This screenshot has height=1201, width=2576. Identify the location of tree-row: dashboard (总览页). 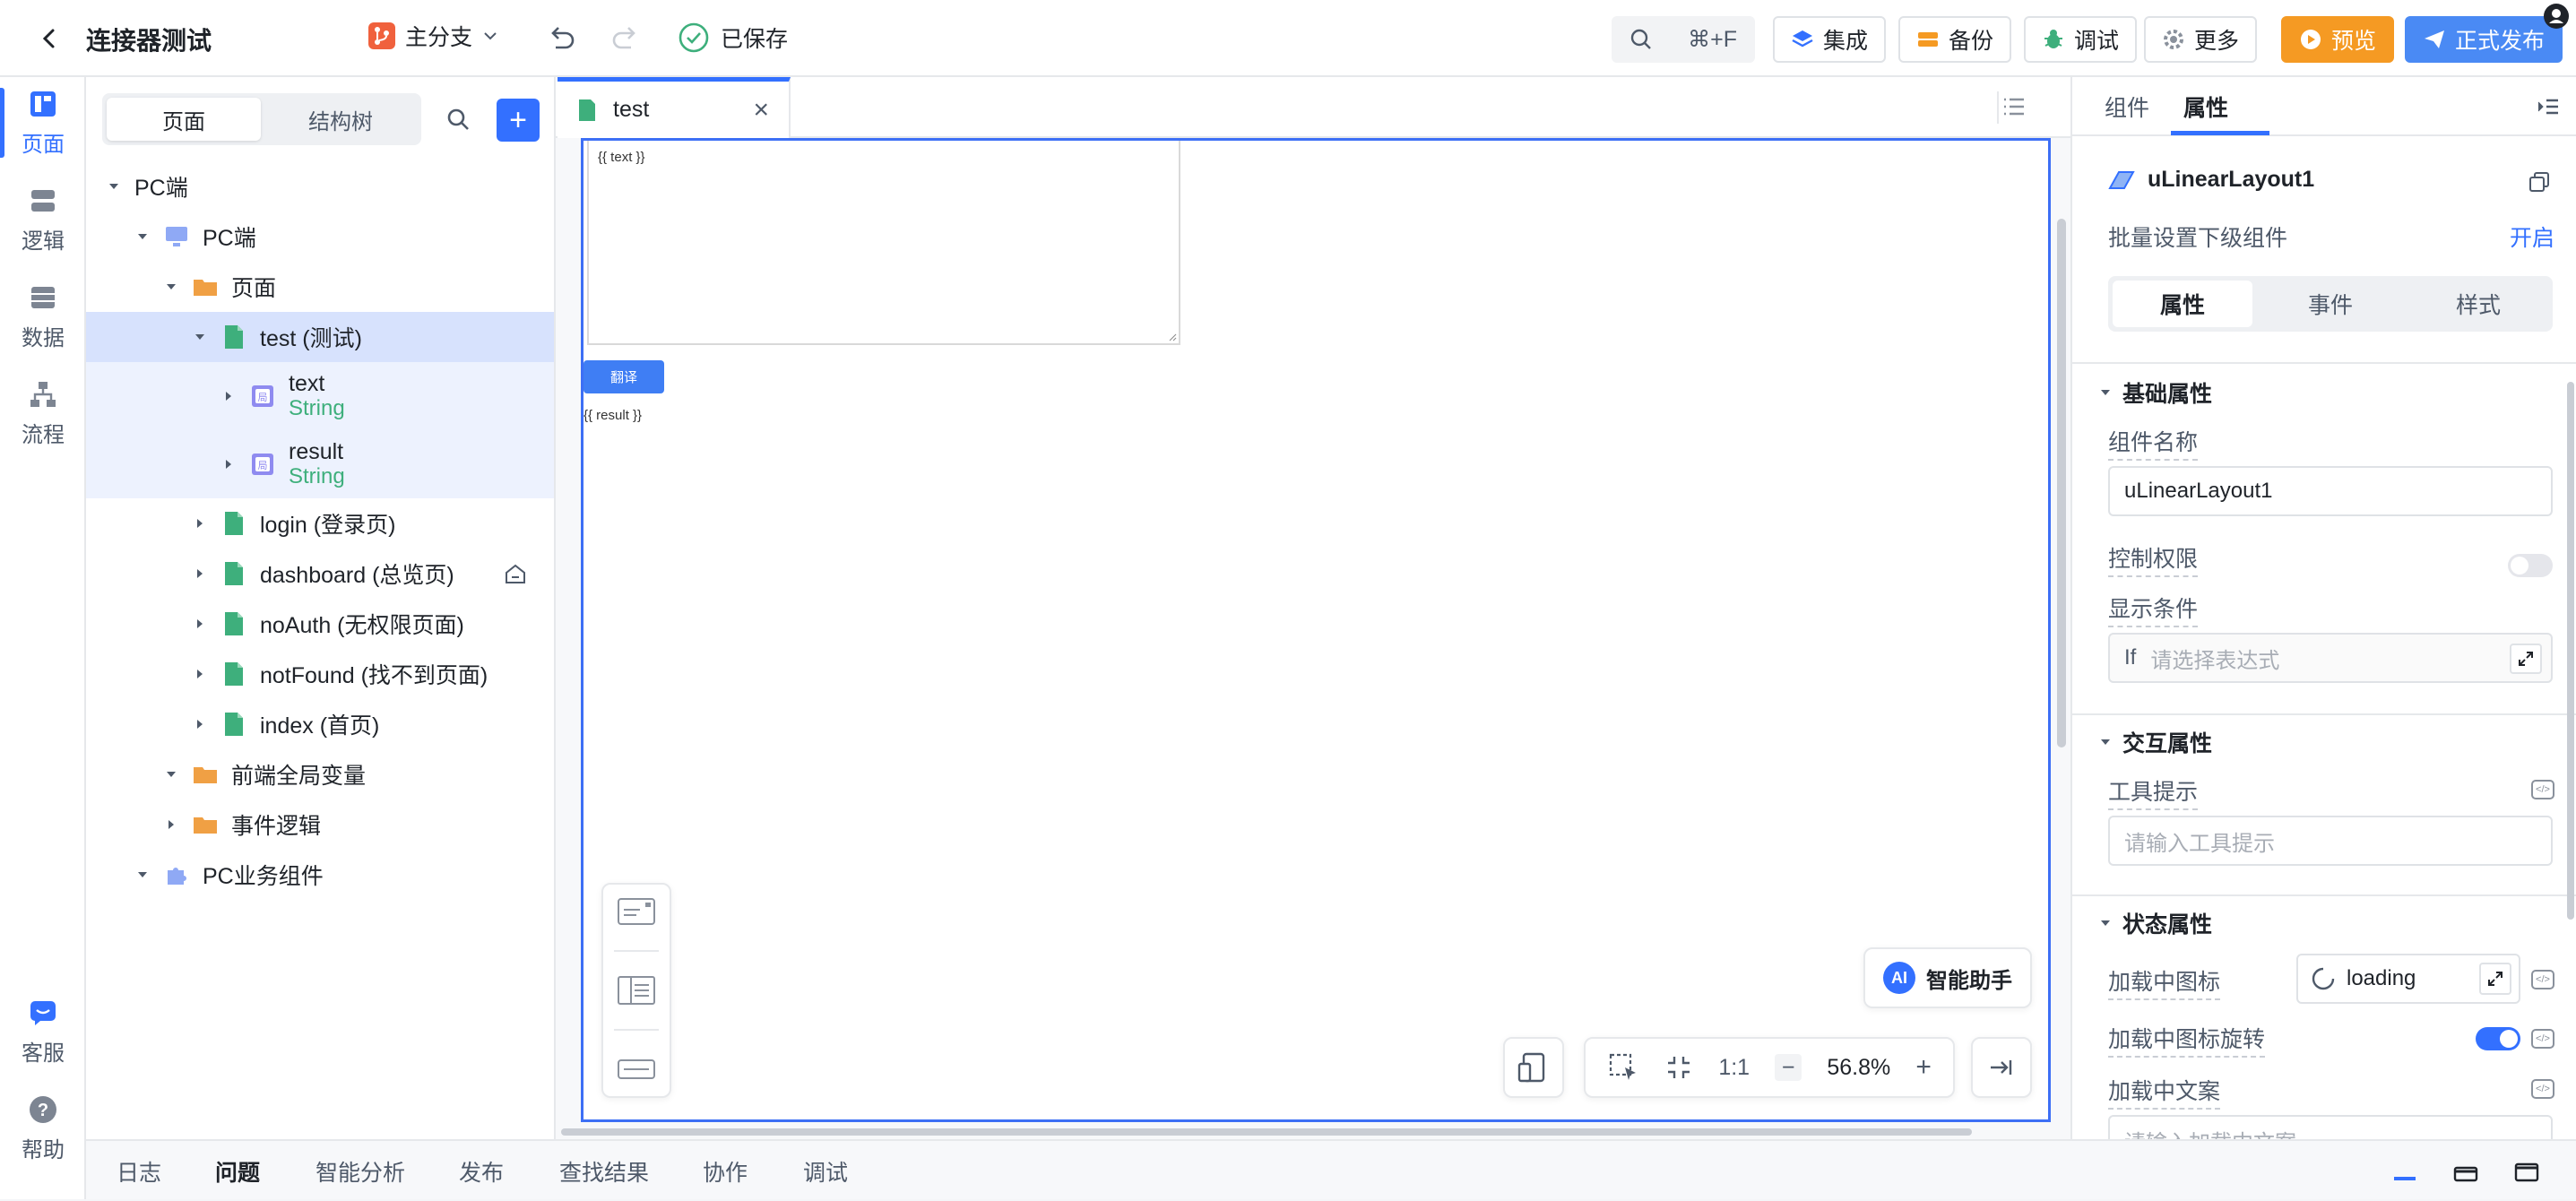
(320, 574).